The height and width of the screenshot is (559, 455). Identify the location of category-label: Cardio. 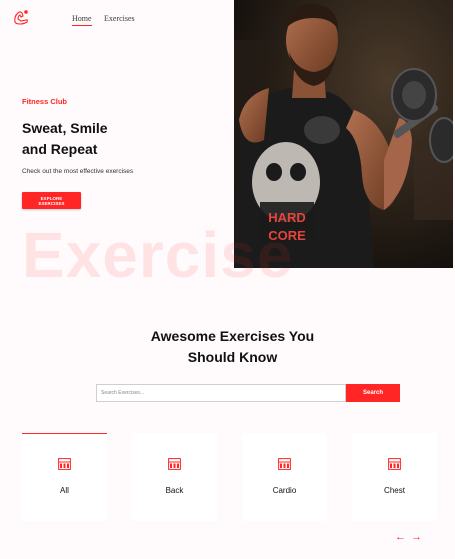
(284, 490).